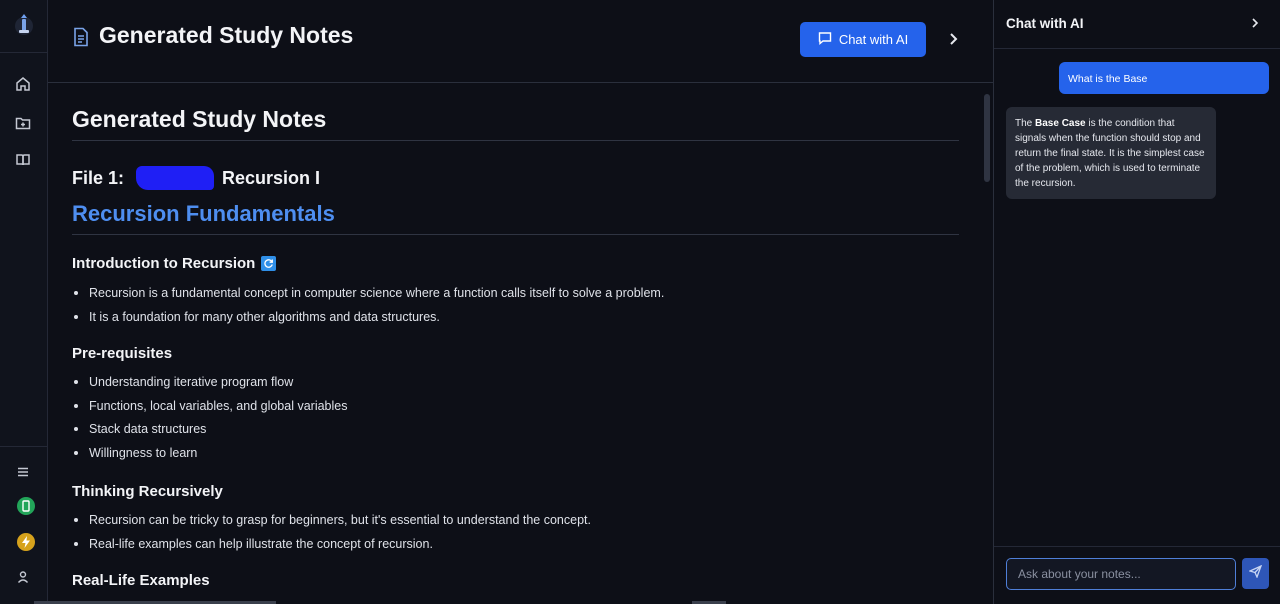  What do you see at coordinates (873, 39) in the screenshot?
I see `chat-button-label: Chat with AI` at bounding box center [873, 39].